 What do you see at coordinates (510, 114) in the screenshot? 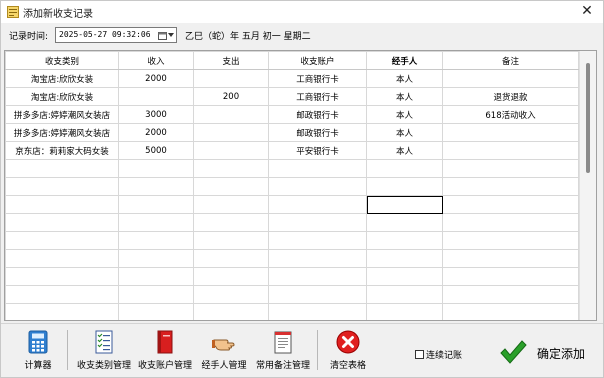
I see `cell-remark: 618活动收入` at bounding box center [510, 114].